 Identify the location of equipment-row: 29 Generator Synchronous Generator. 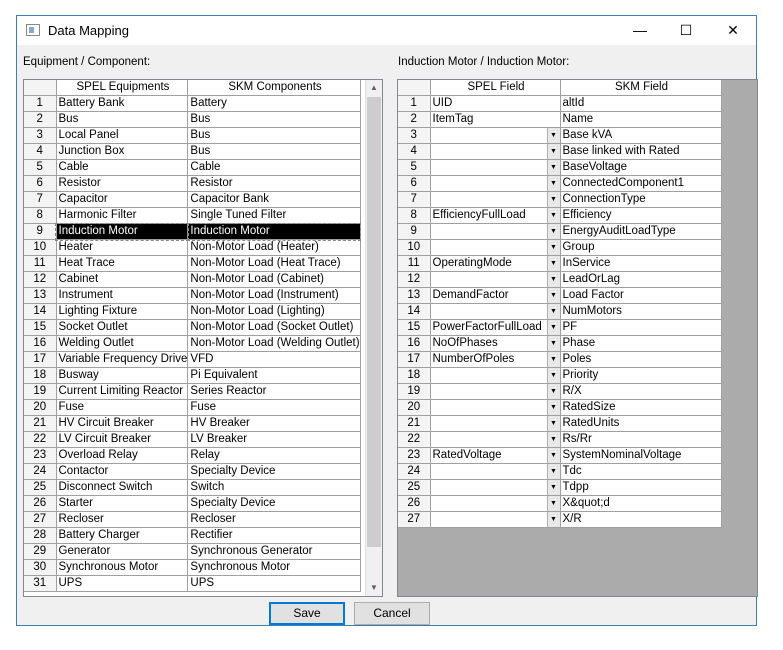
(192, 551).